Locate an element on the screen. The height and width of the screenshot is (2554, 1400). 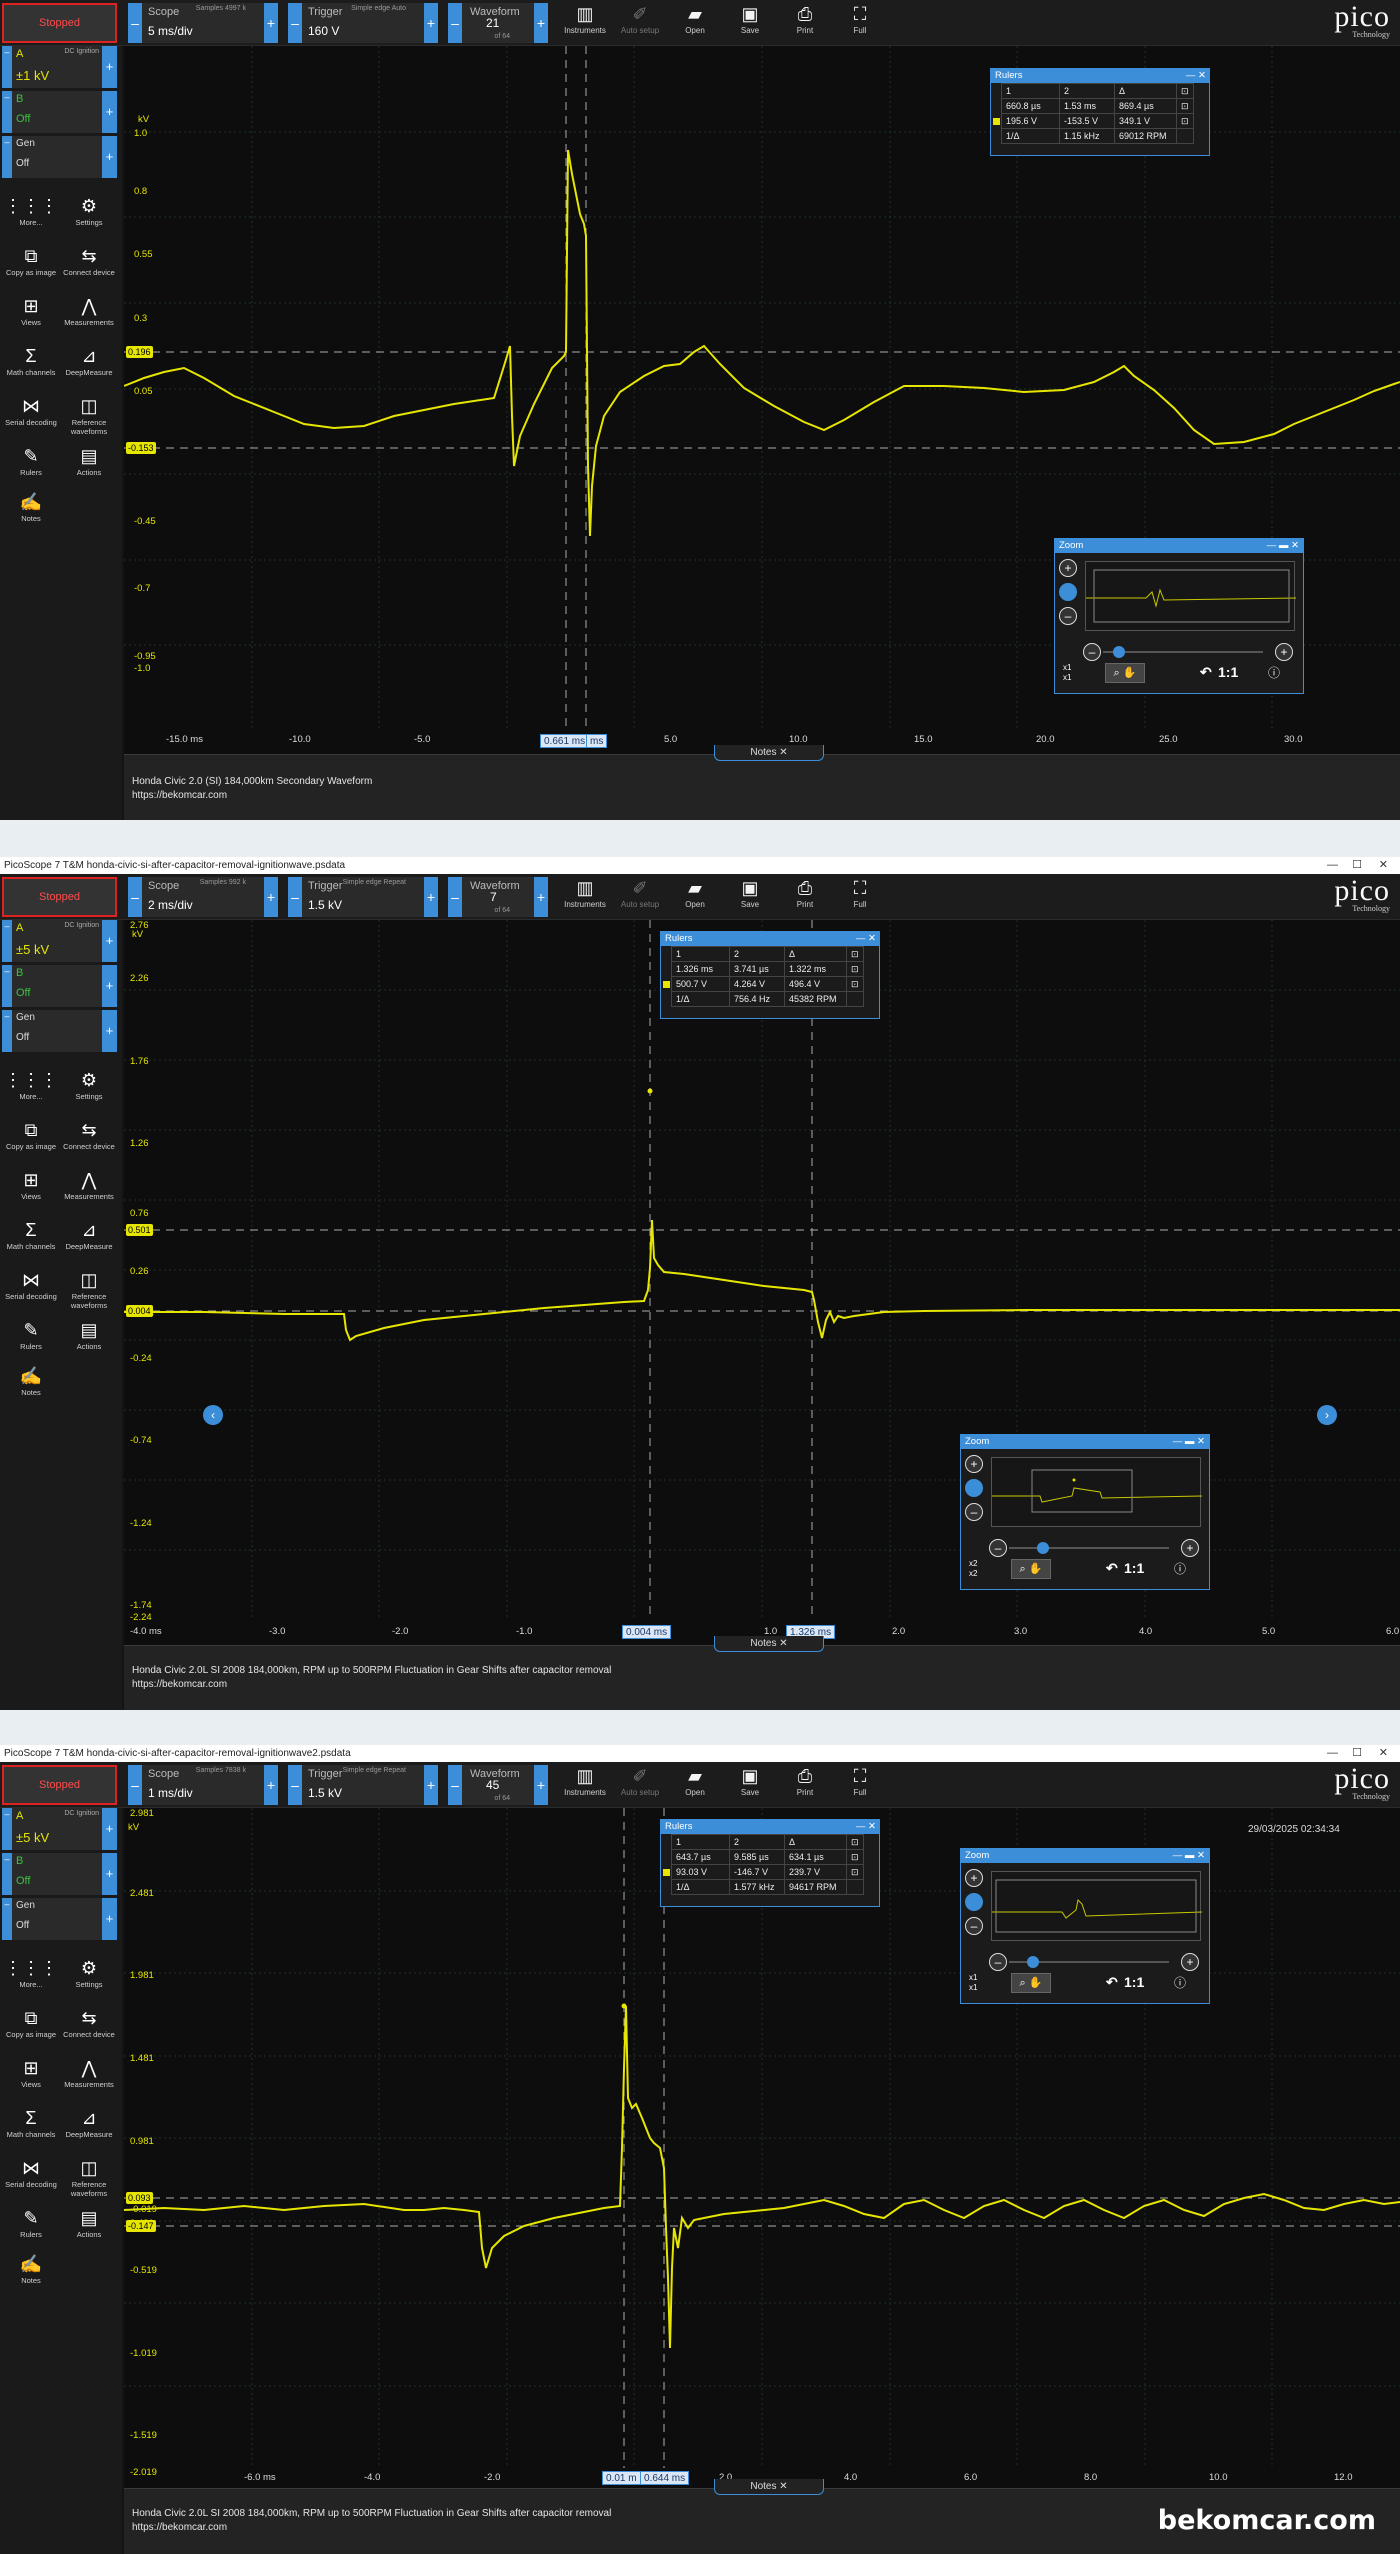
scope-control: – Scope 1 ms/div Samples 7838 k + is located at coordinates (203, 1785).